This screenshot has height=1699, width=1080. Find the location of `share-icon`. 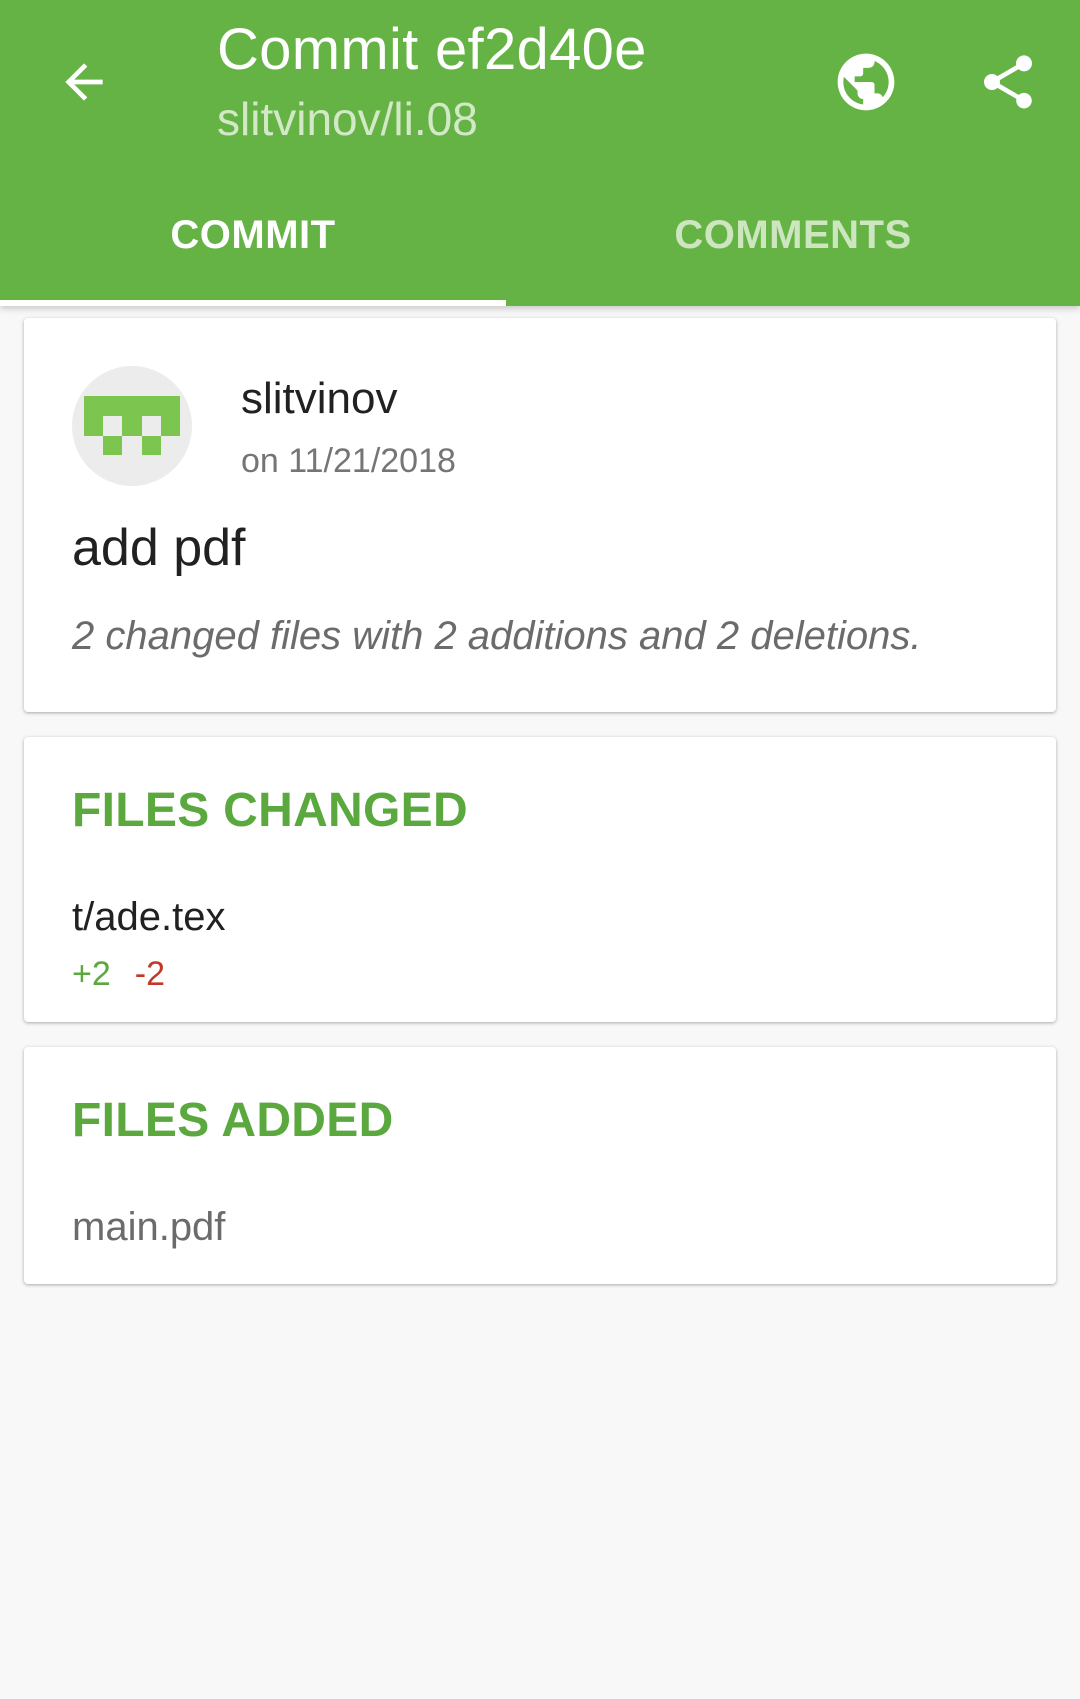

share-icon is located at coordinates (1008, 82).